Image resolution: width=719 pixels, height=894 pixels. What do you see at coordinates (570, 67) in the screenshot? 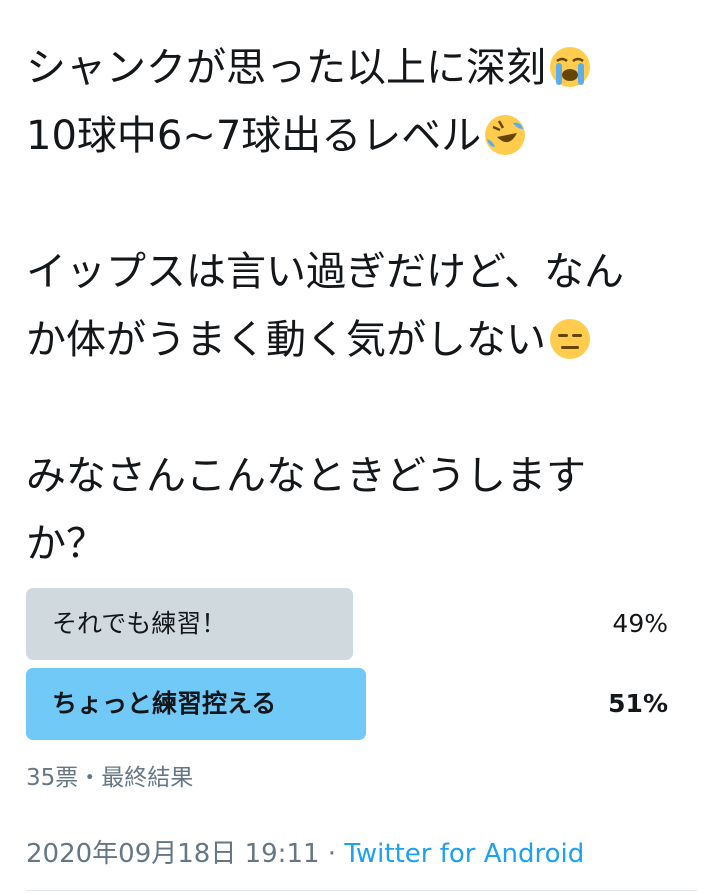
I see `loudly-crying-face-emoji-icon` at bounding box center [570, 67].